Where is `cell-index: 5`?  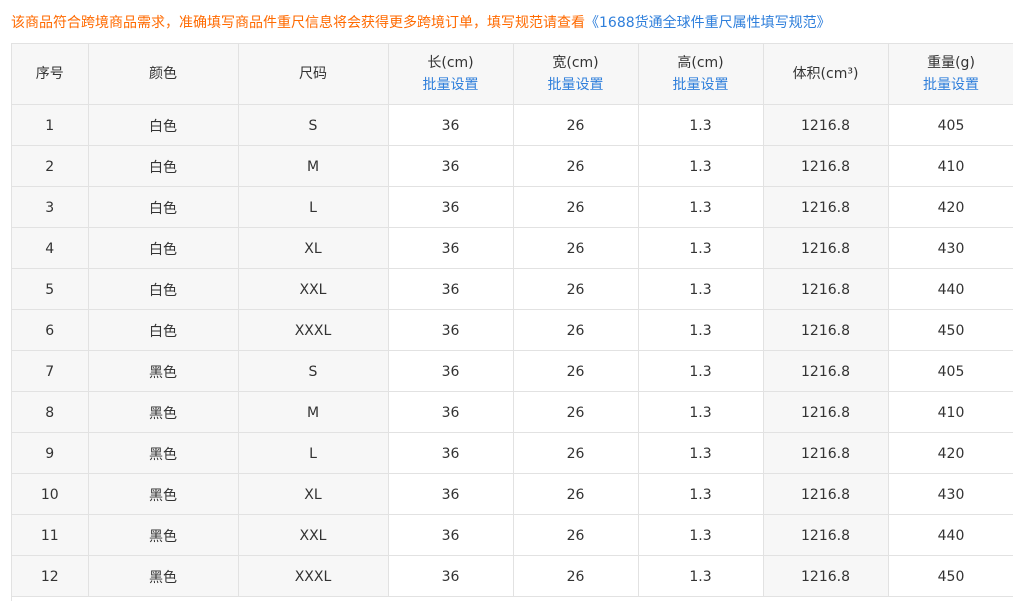
cell-index: 5 is located at coordinates (50, 289).